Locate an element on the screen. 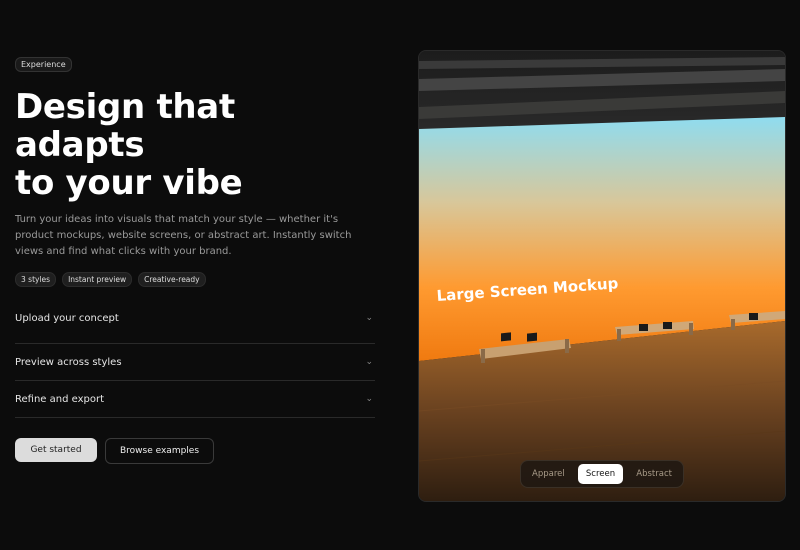 Image resolution: width=800 pixels, height=550 pixels. tag: Creative-ready is located at coordinates (172, 279).